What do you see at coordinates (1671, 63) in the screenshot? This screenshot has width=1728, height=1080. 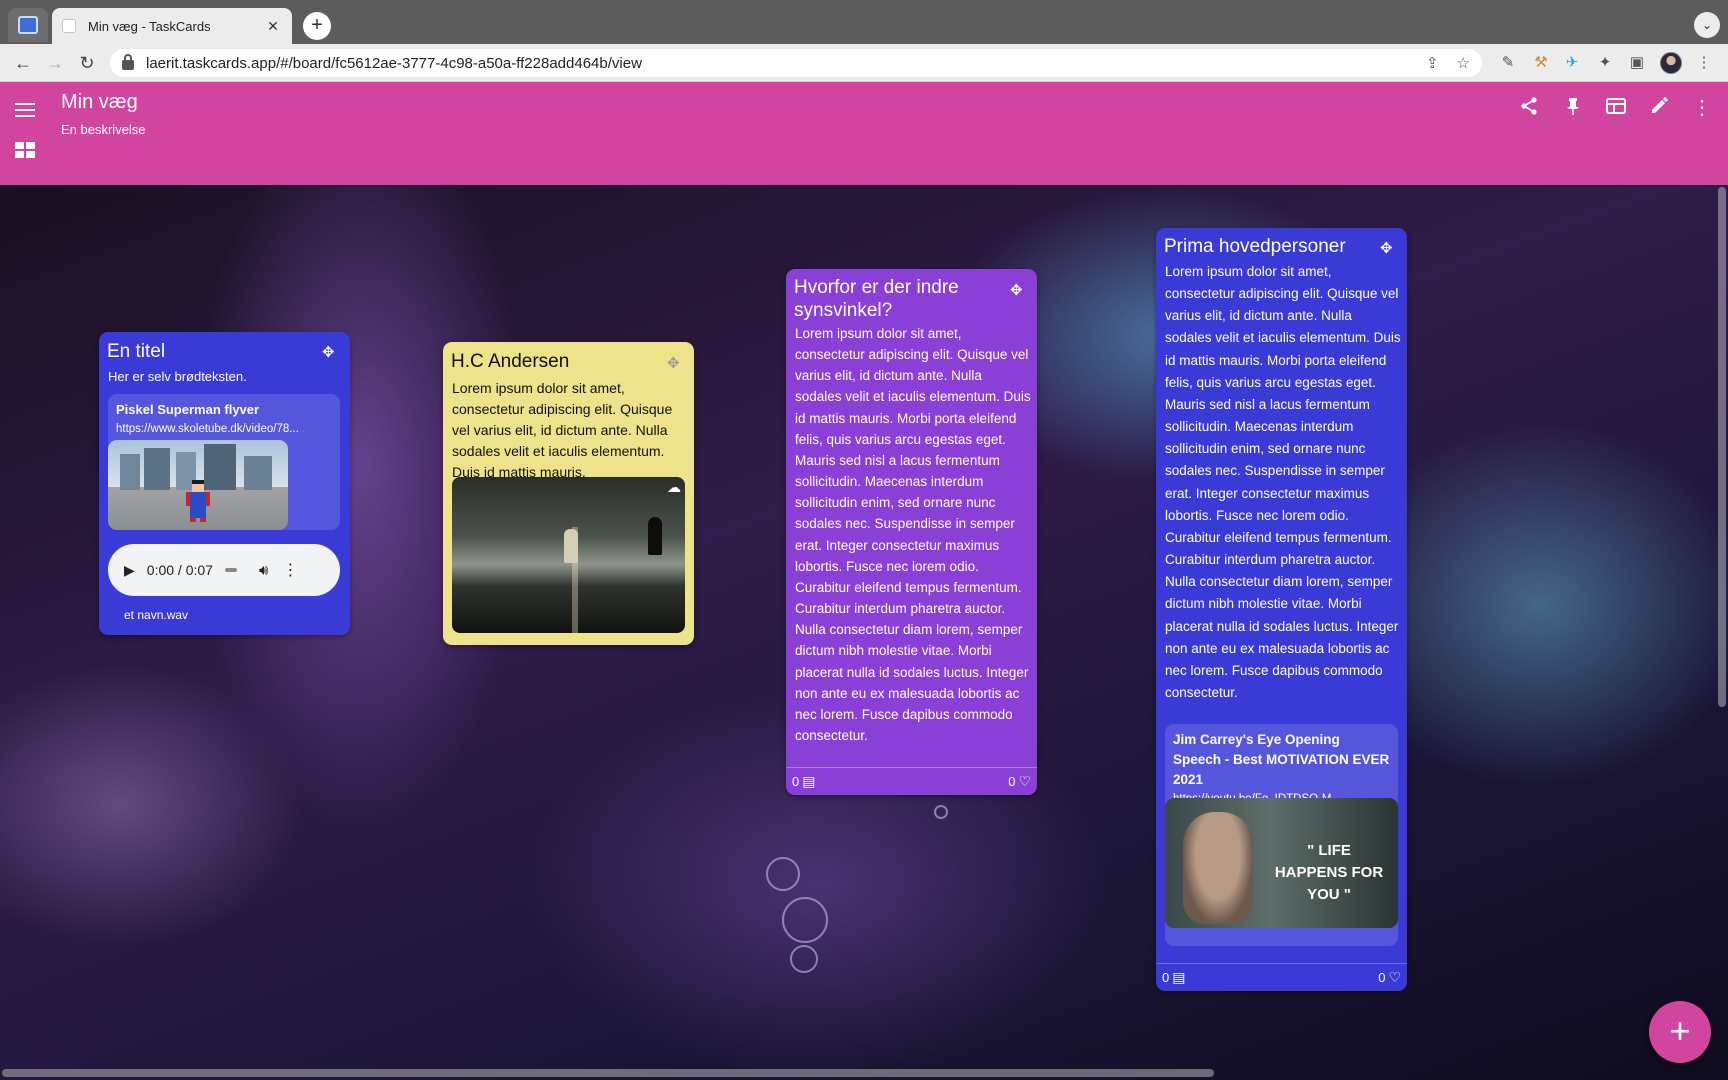 I see `profile-avatar` at bounding box center [1671, 63].